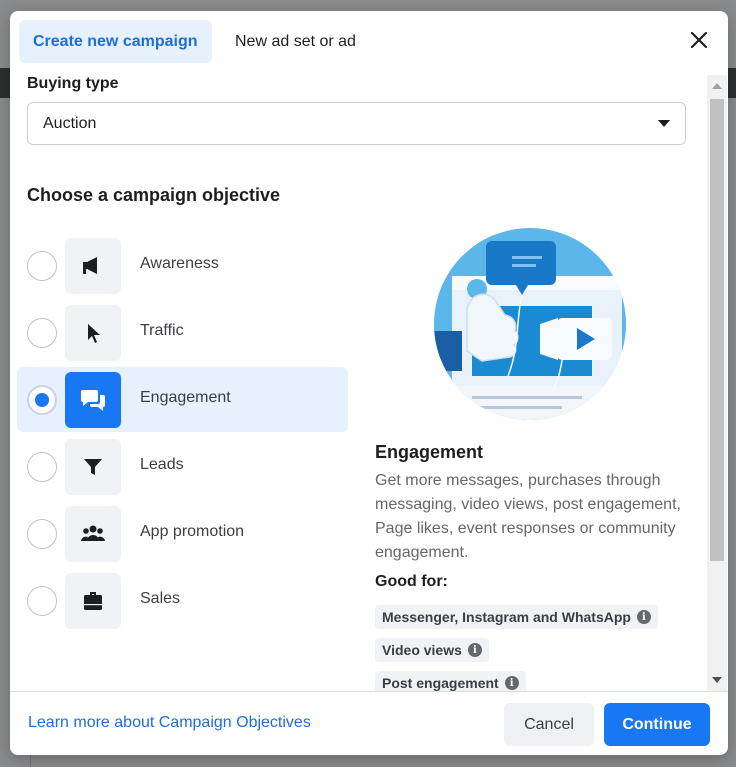 This screenshot has height=767, width=736. What do you see at coordinates (717, 86) in the screenshot?
I see `scroll-up-arrow-icon` at bounding box center [717, 86].